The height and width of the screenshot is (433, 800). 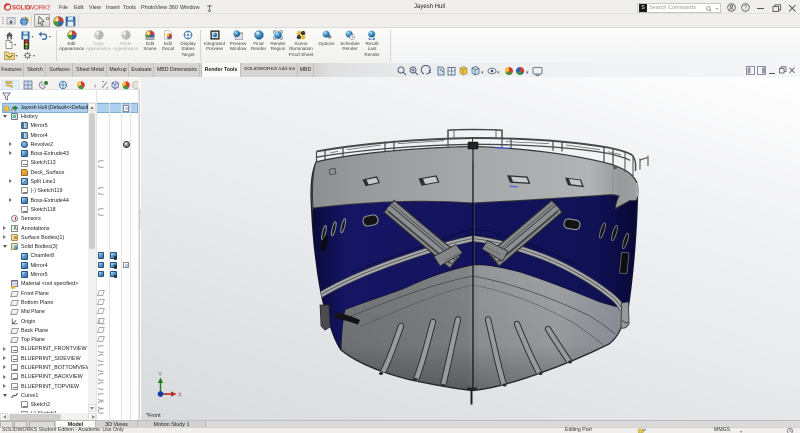 What do you see at coordinates (40, 8) in the screenshot?
I see `svg-text: WORKS` at bounding box center [40, 8].